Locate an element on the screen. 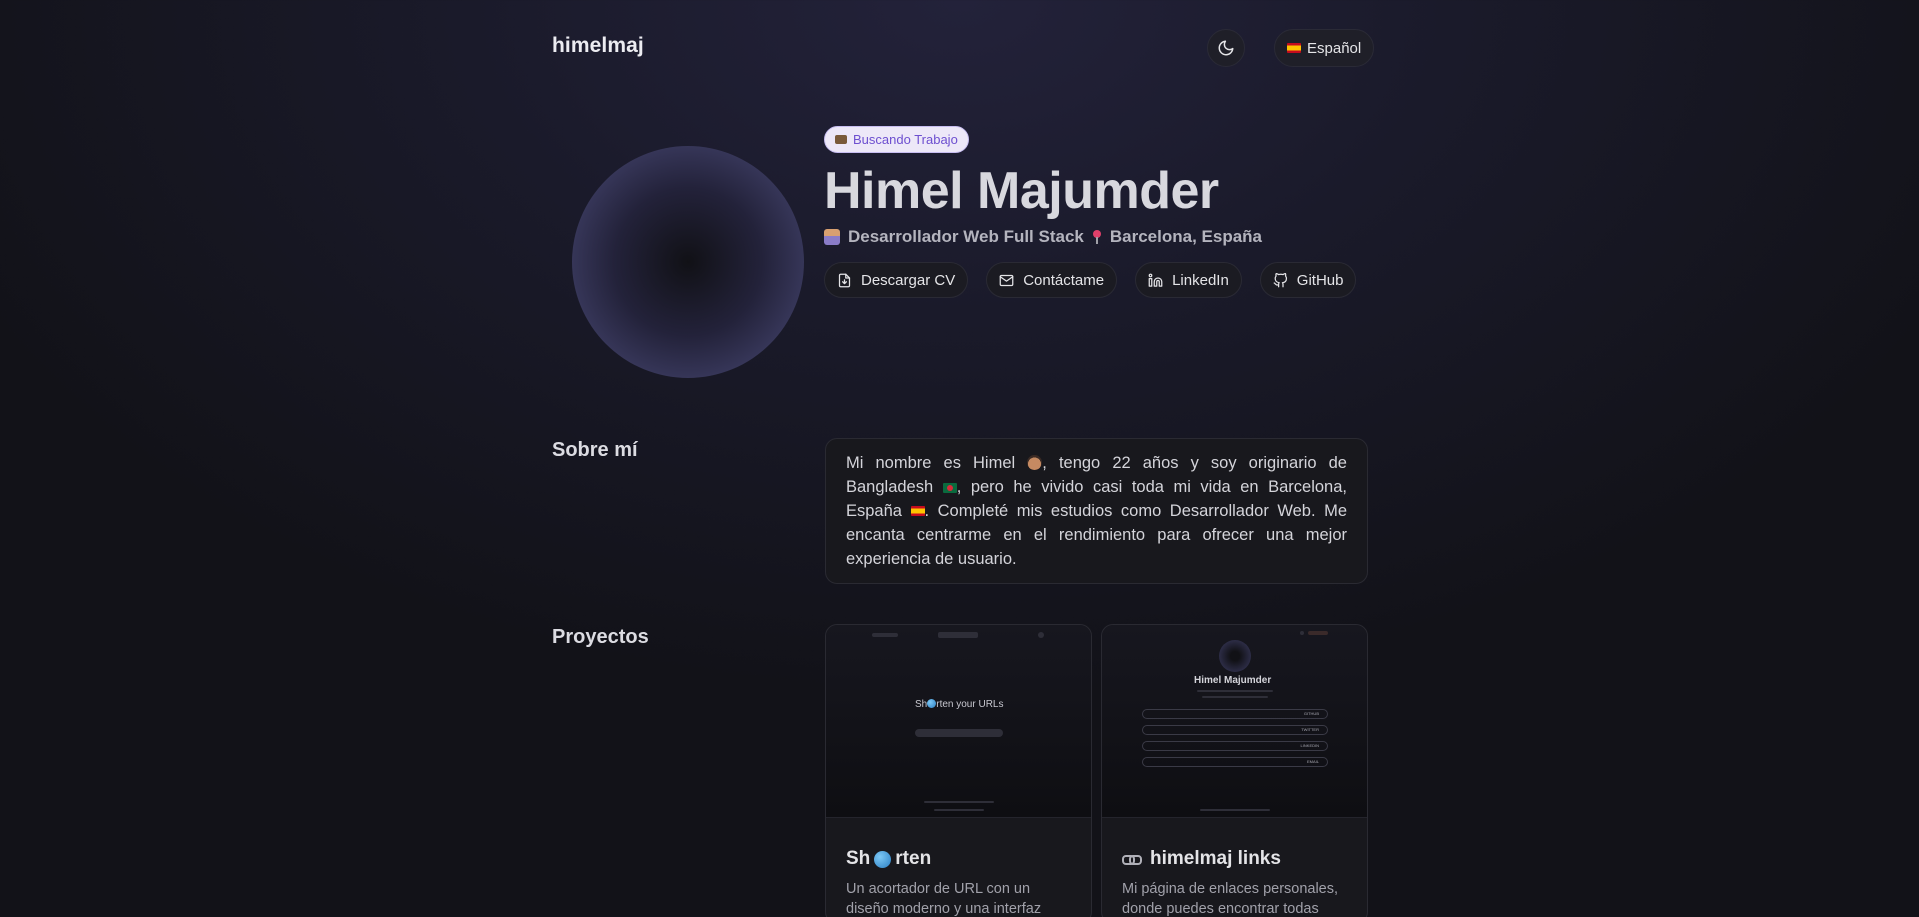 This screenshot has width=1919, height=917. project-title-links: himelmaj links is located at coordinates (1234, 859).